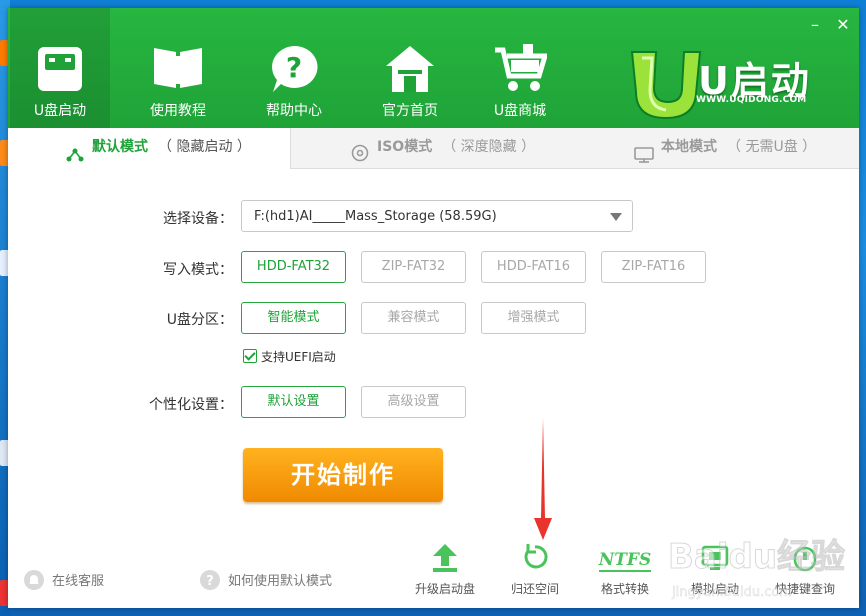 The width and height of the screenshot is (866, 616). Describe the element at coordinates (520, 111) in the screenshot. I see `nav-label: U盘商城` at that location.